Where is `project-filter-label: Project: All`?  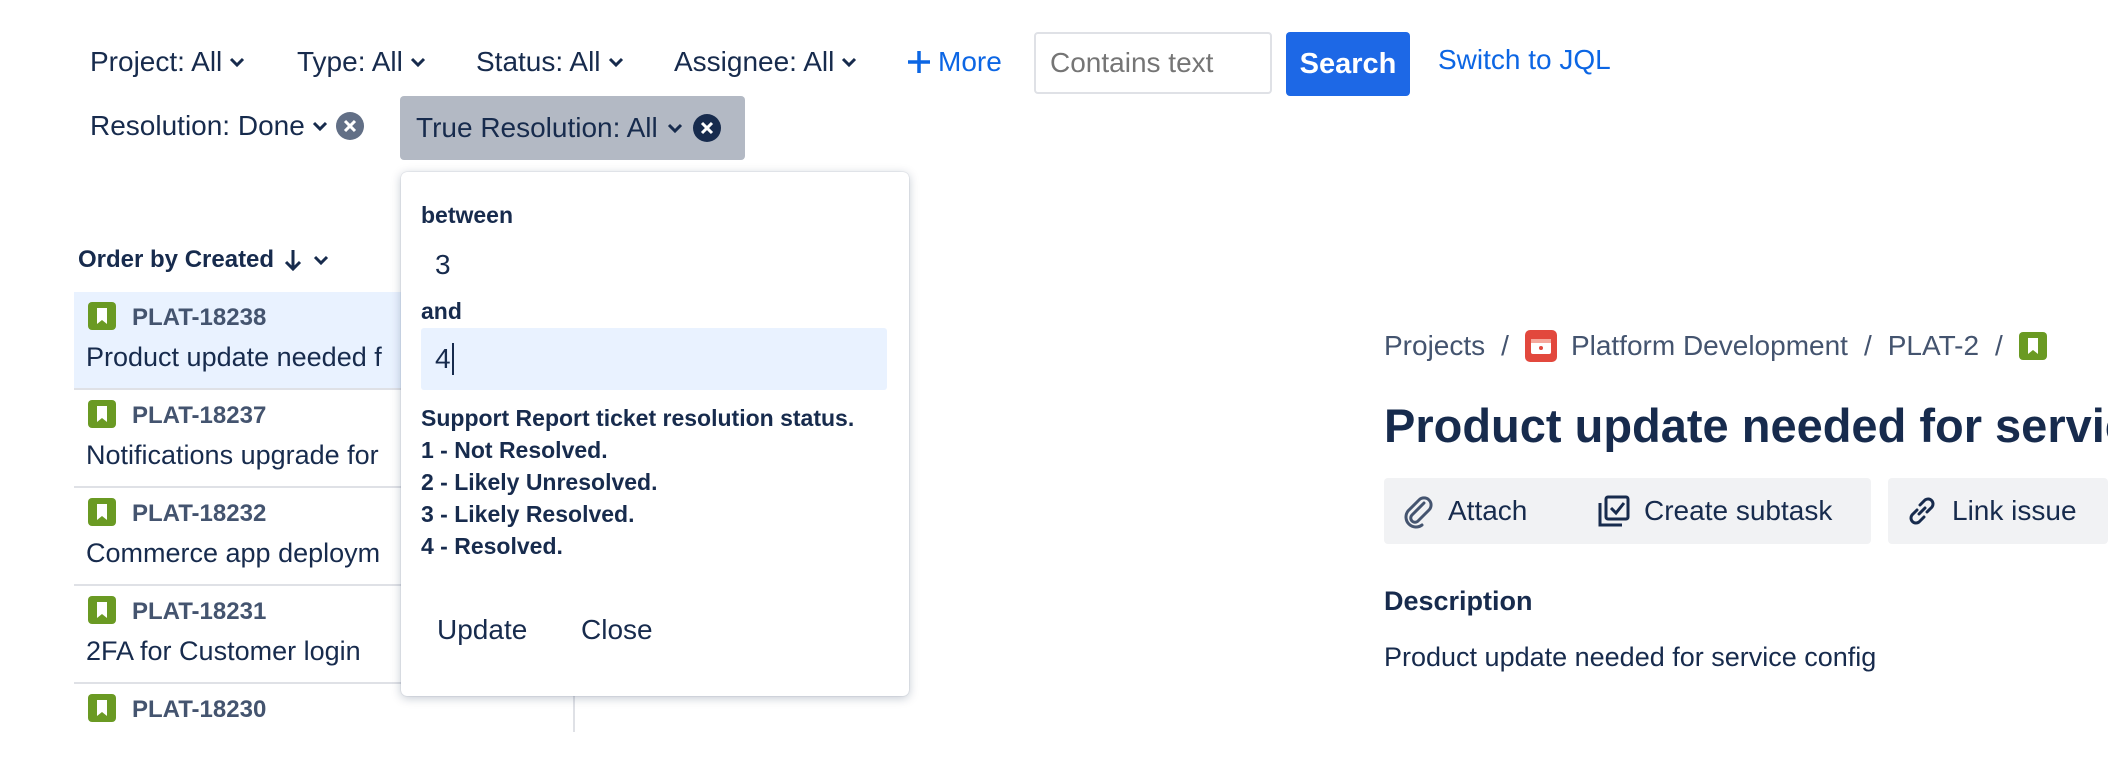 project-filter-label: Project: All is located at coordinates (156, 61).